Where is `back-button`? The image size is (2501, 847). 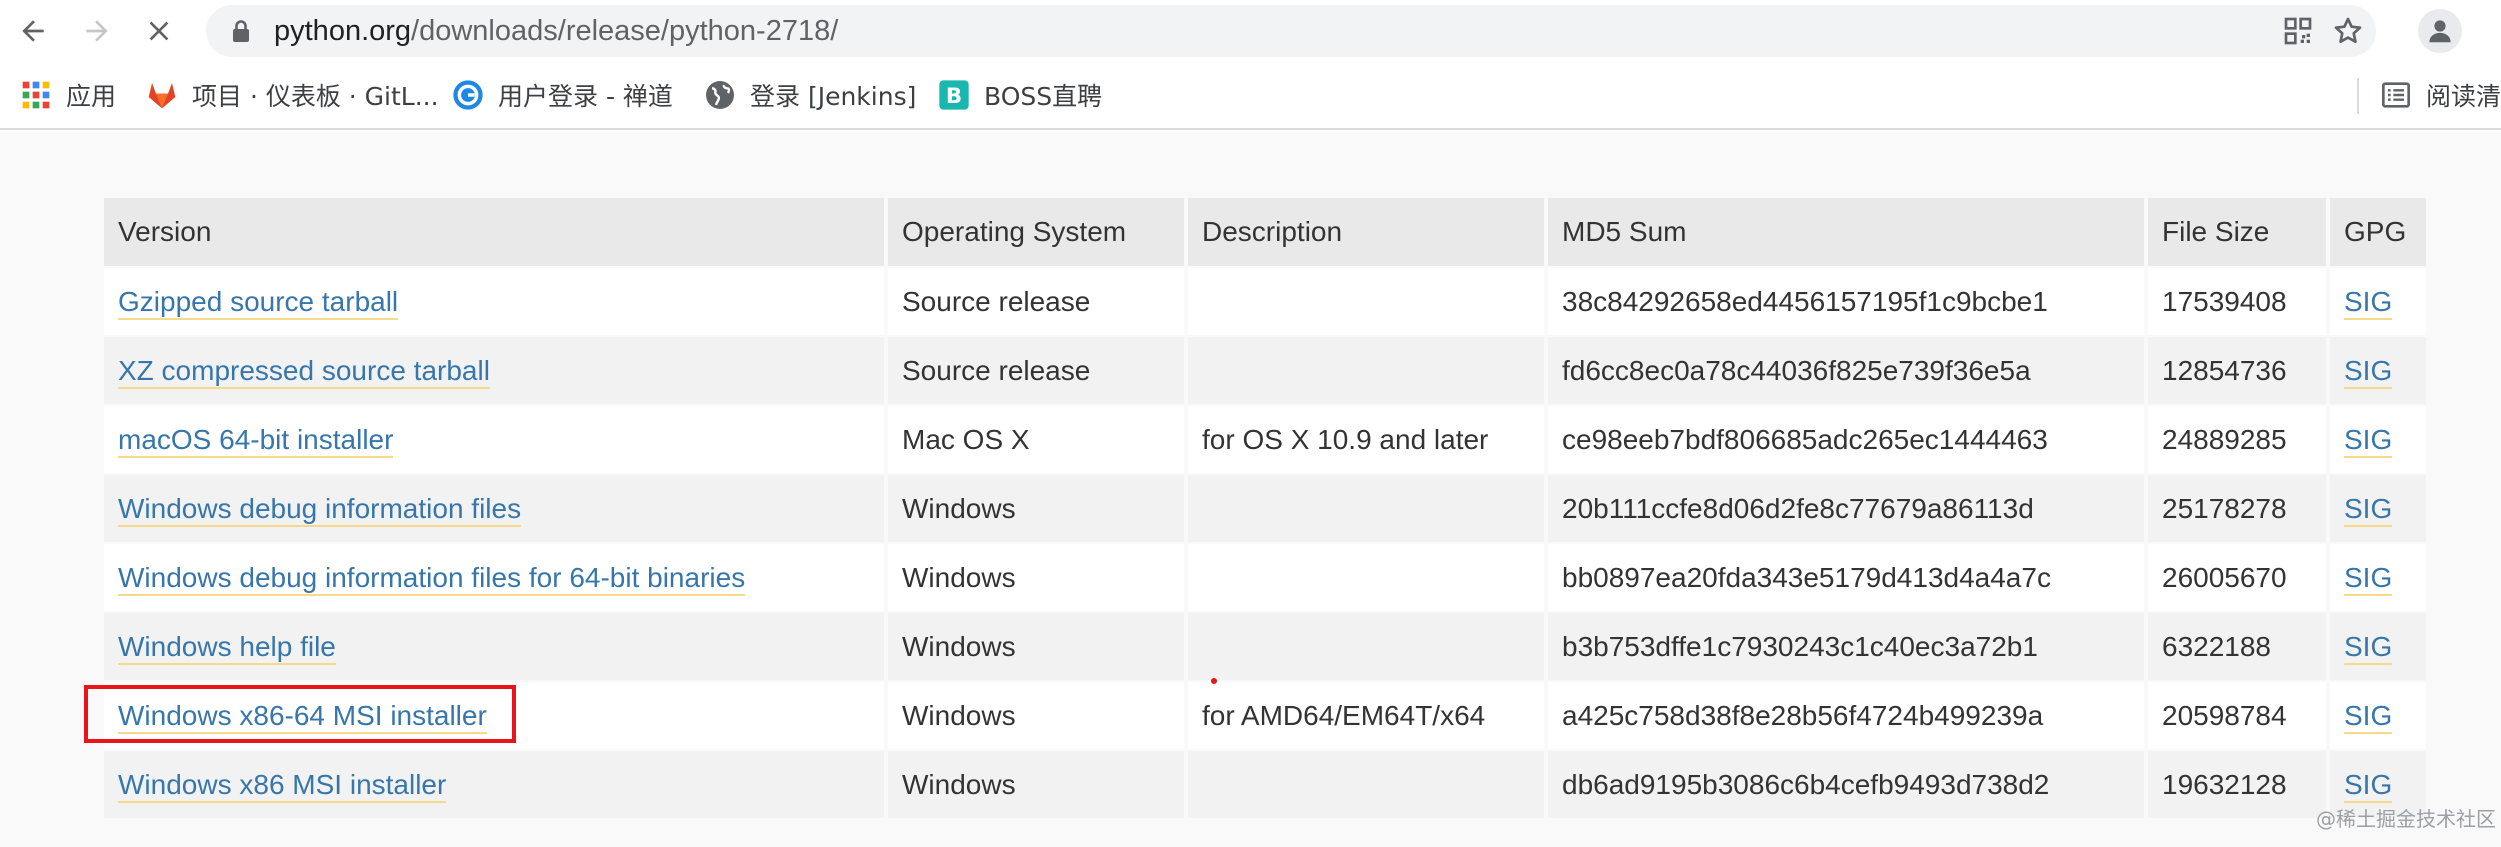
back-button is located at coordinates (33, 31).